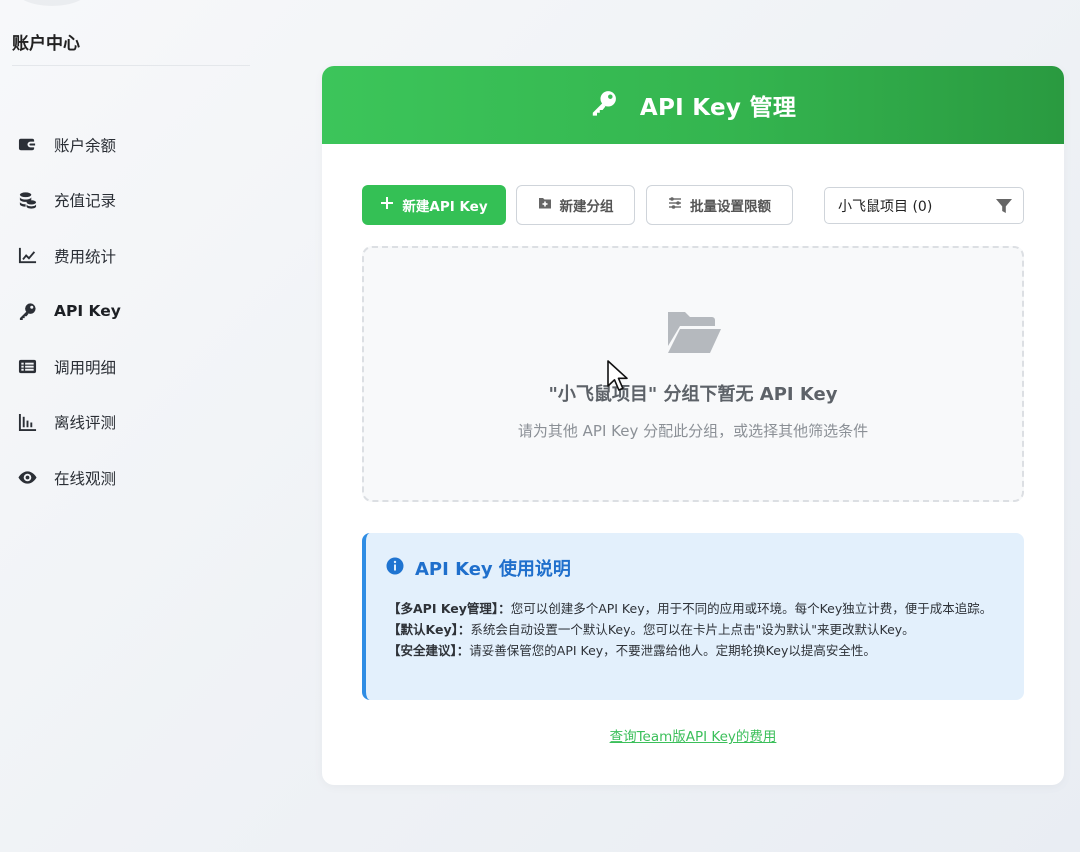 The image size is (1080, 852). I want to click on card-header: API Key 管理, so click(693, 105).